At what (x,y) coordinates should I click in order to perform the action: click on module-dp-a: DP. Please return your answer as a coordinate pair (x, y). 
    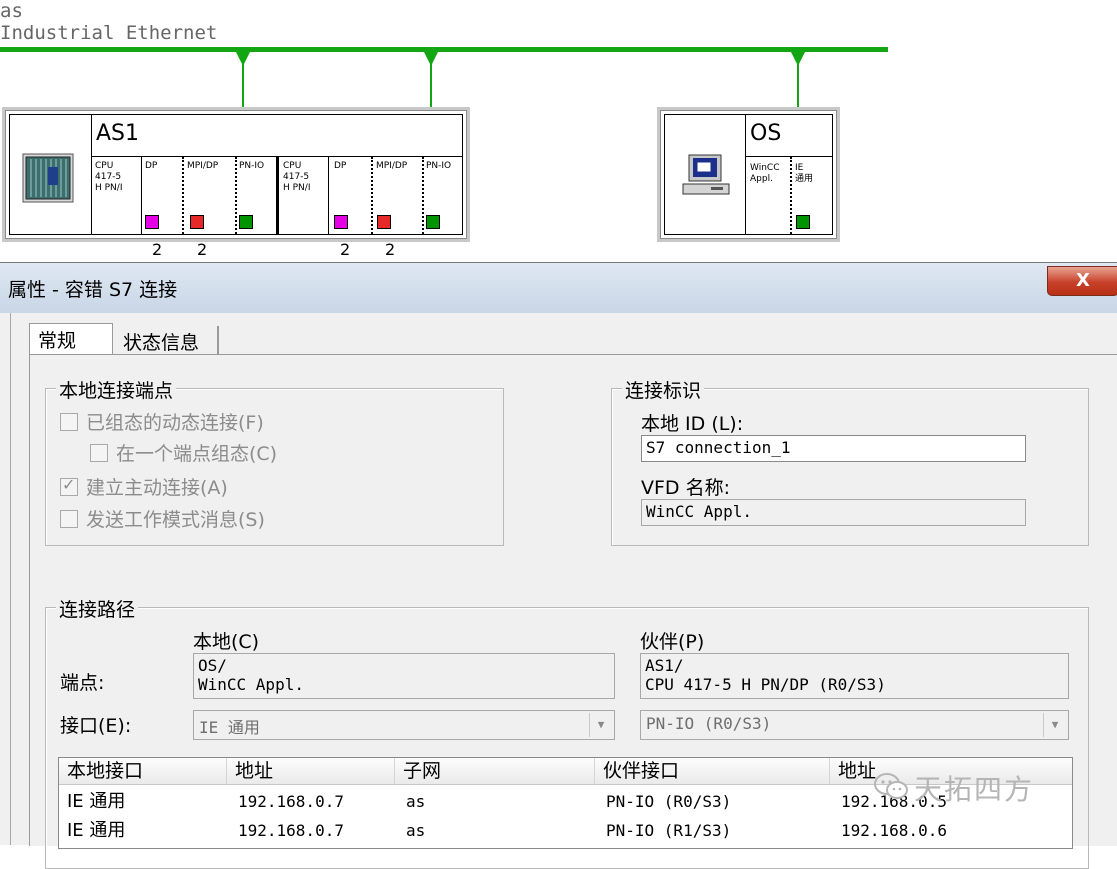
    Looking at the image, I should click on (151, 166).